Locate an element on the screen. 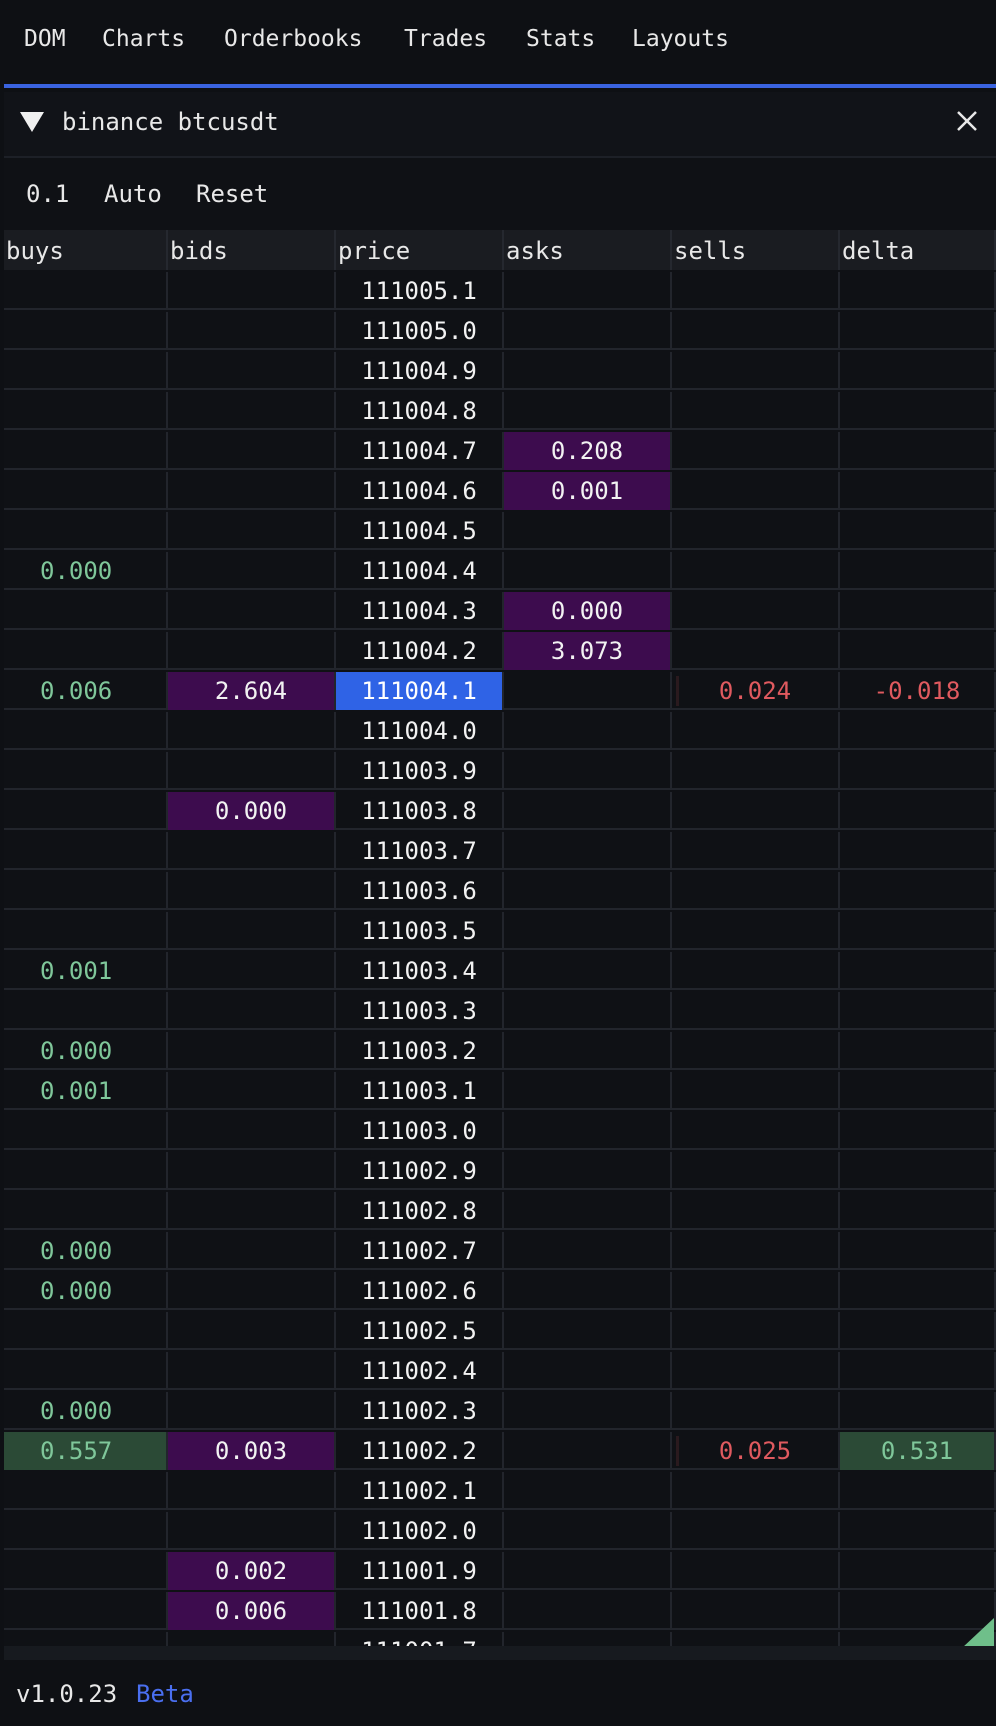  header-asks: asks is located at coordinates (588, 250).